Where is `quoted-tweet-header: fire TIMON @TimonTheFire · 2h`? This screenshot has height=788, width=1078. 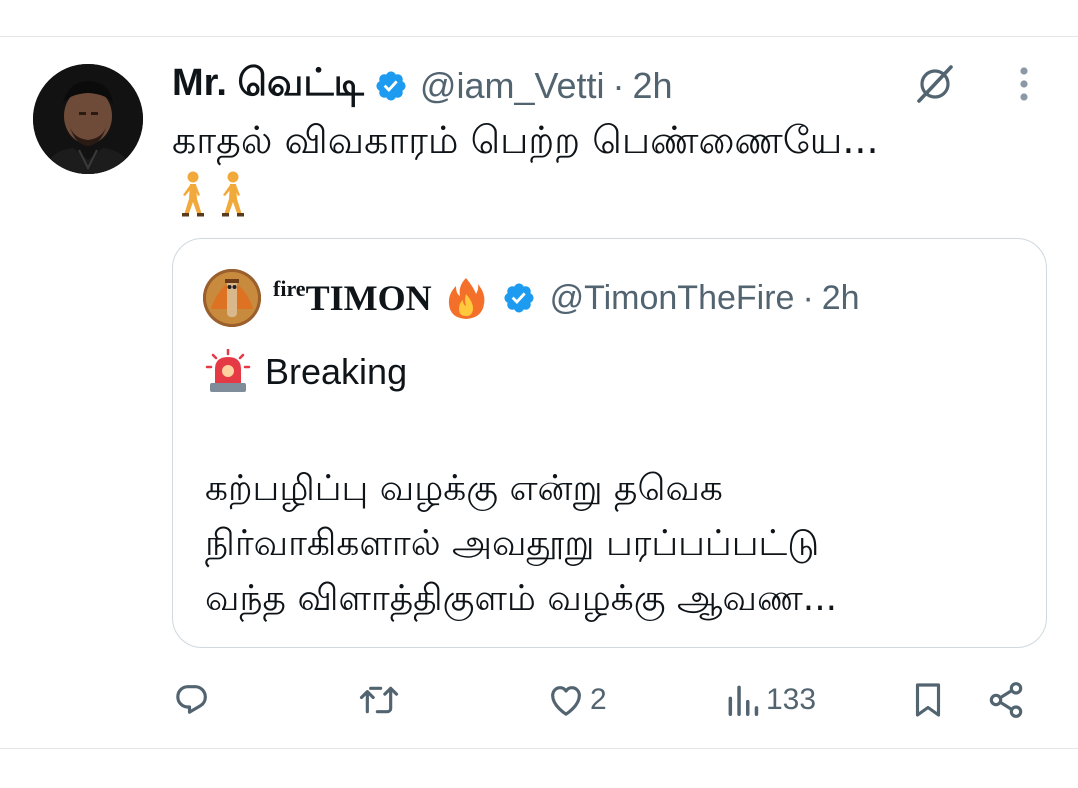
quoted-tweet-header: fire TIMON @TimonTheFire · 2h is located at coordinates (531, 298).